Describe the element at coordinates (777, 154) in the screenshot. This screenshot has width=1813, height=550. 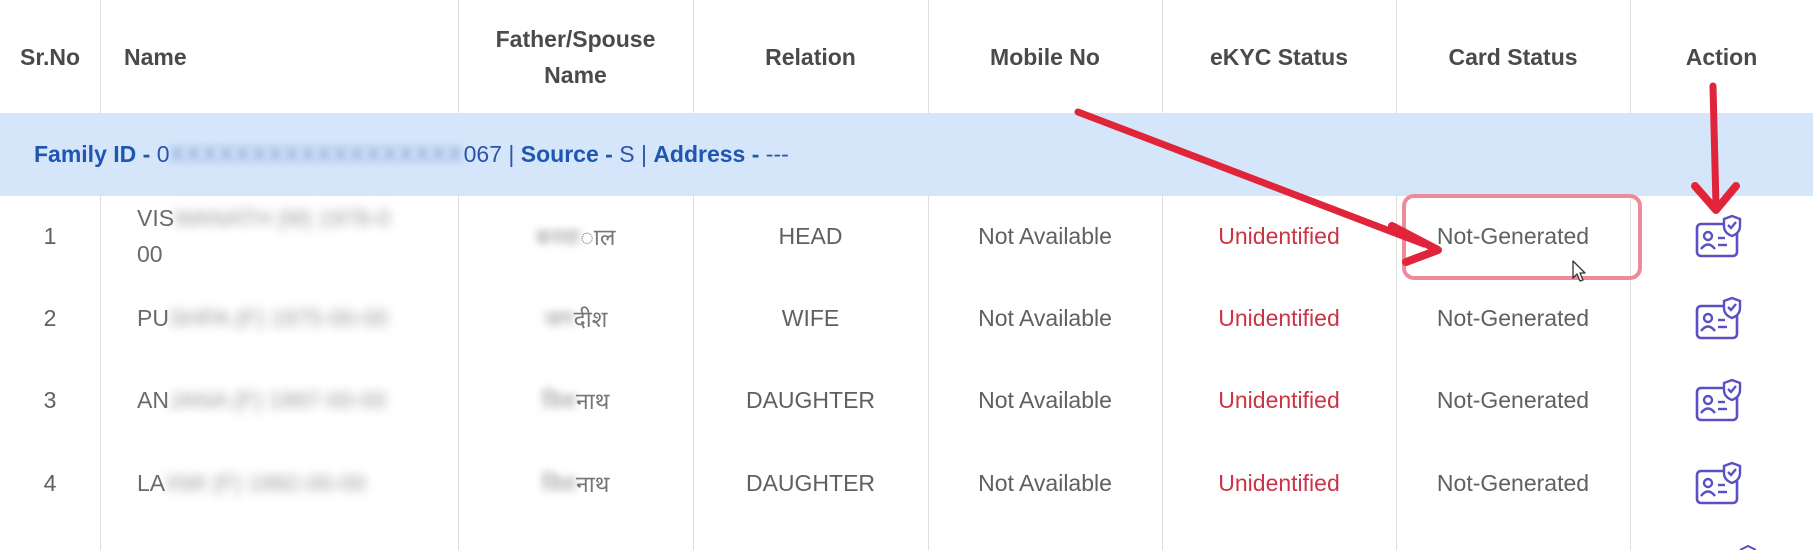
I see `address-value: ---` at that location.